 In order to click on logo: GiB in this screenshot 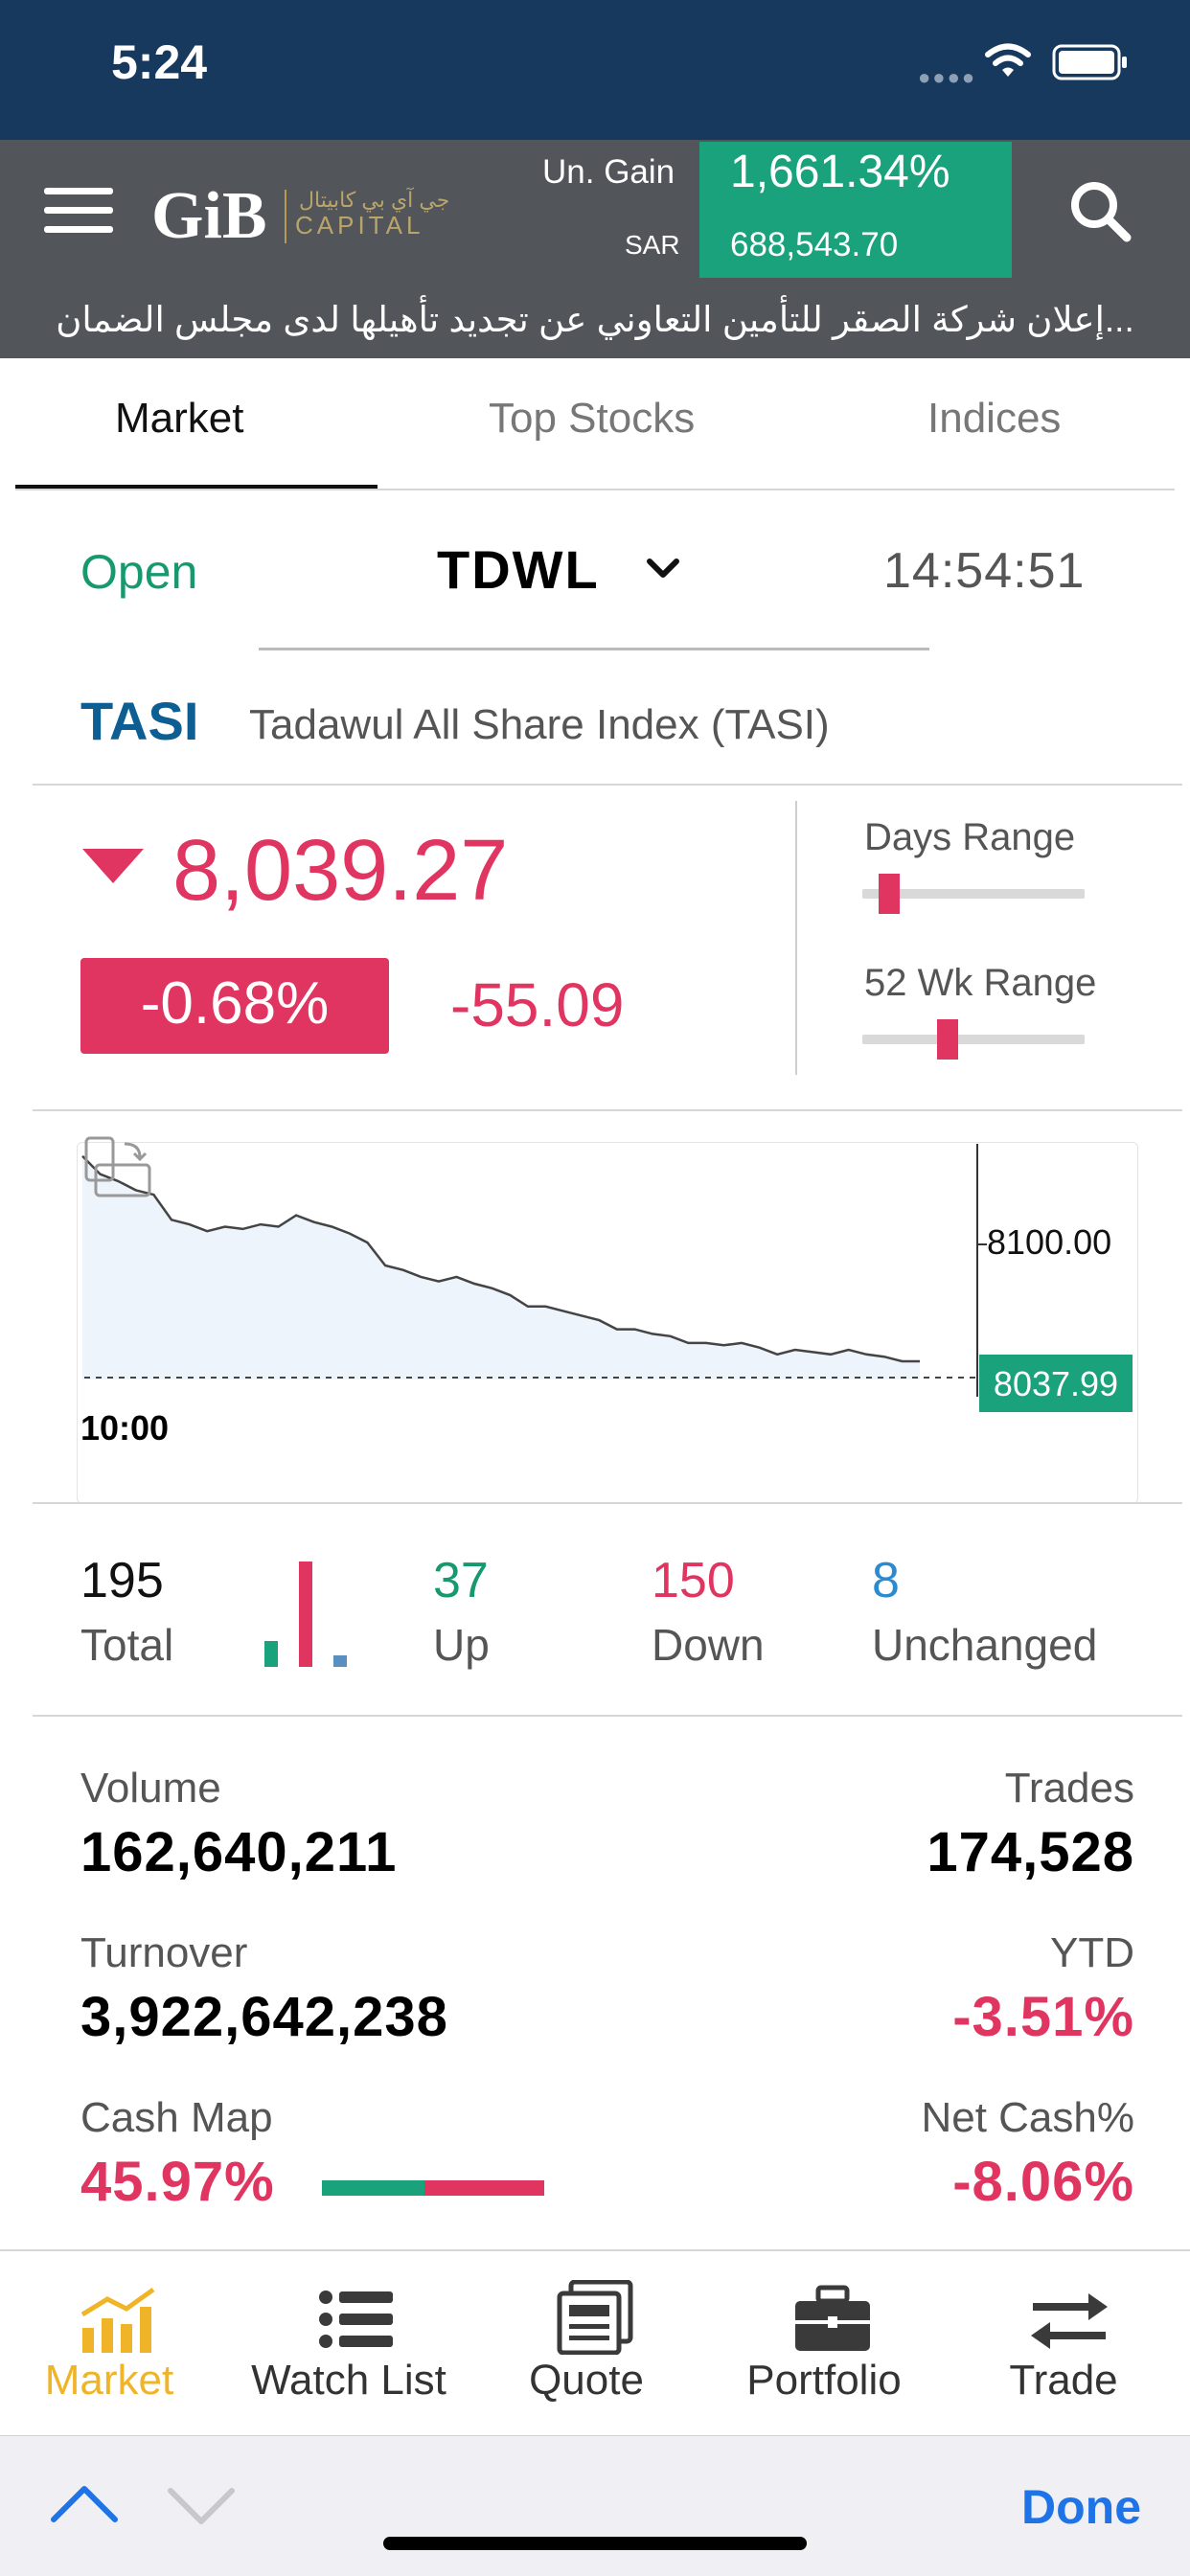, I will do `click(209, 216)`.